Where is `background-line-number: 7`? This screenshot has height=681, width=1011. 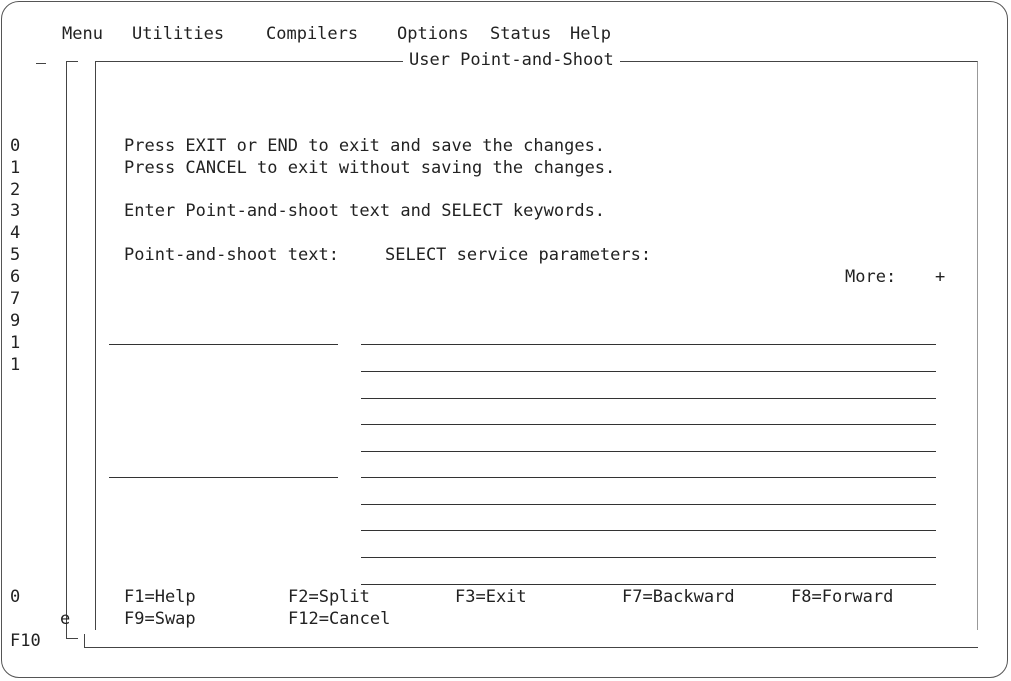
background-line-number: 7 is located at coordinates (15, 299).